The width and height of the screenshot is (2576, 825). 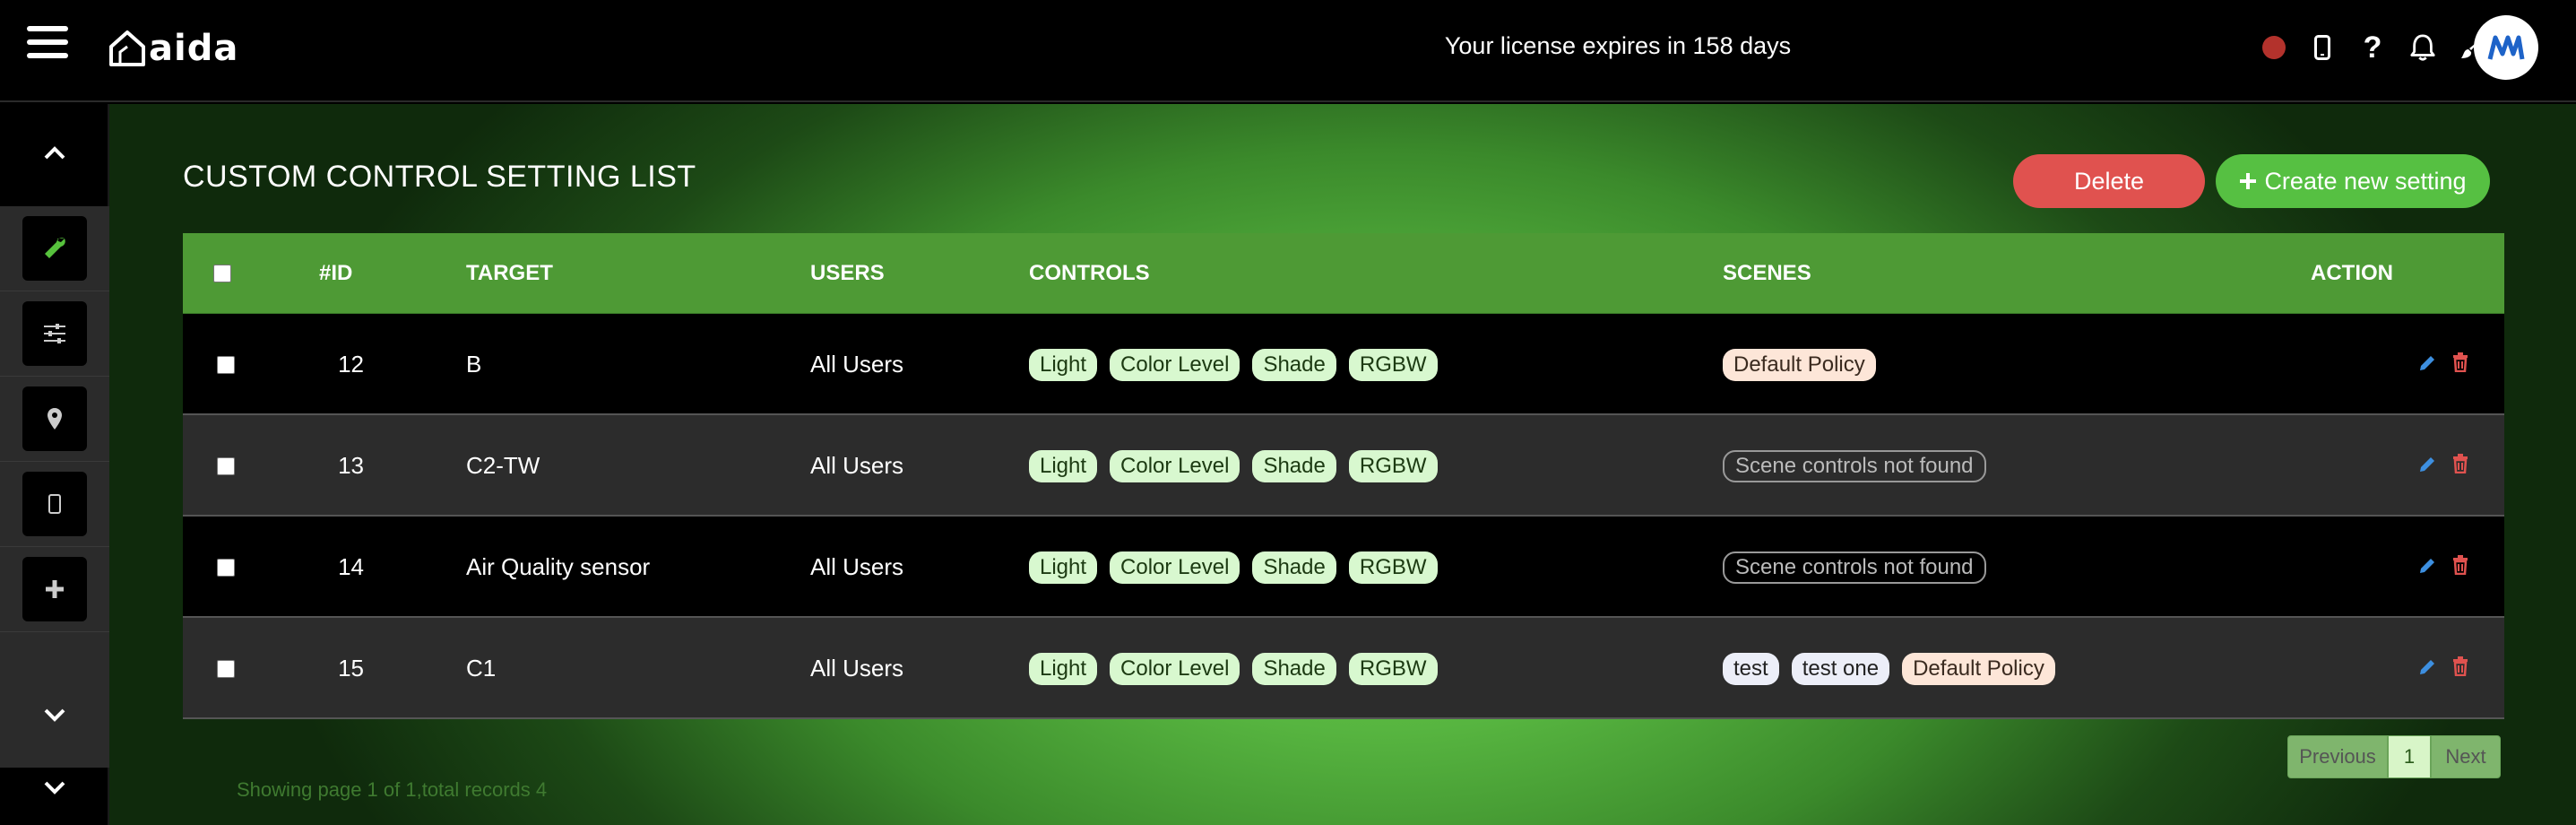 I want to click on sidebar, so click(x=54, y=464).